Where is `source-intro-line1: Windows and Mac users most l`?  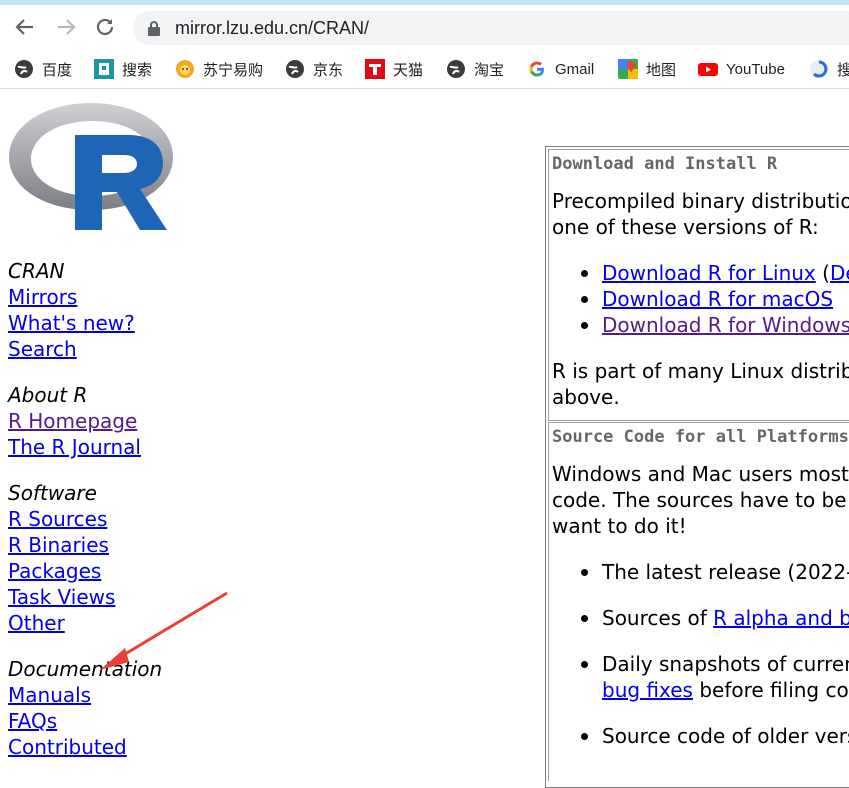
source-intro-line1: Windows and Mac users most l is located at coordinates (700, 474).